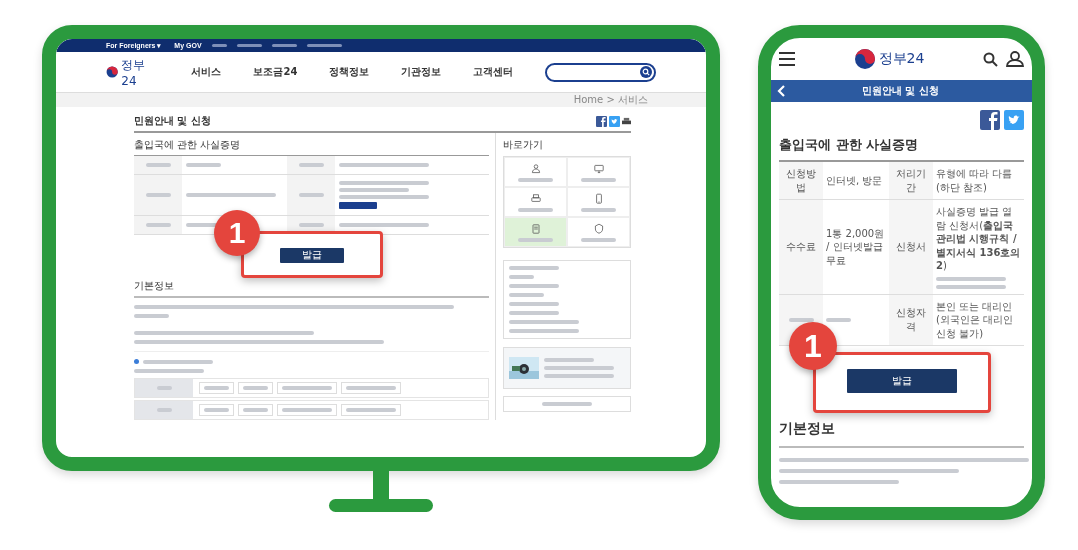 This screenshot has width=1078, height=550. I want to click on monitor-icon, so click(598, 168).